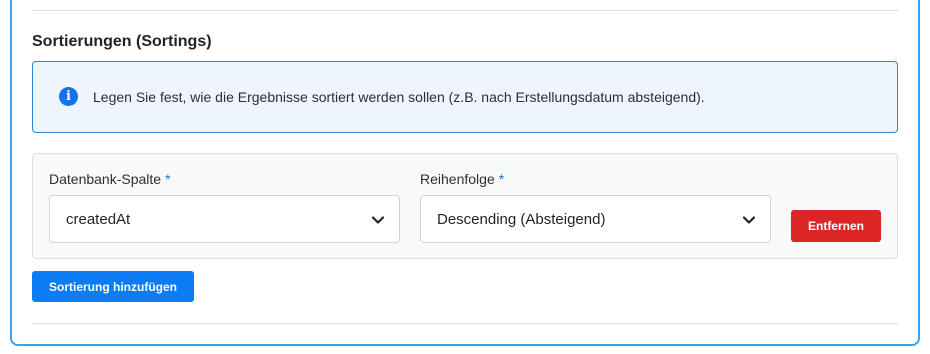 This screenshot has width=930, height=354. Describe the element at coordinates (98, 219) in the screenshot. I see `column-select-value: createdAt` at that location.